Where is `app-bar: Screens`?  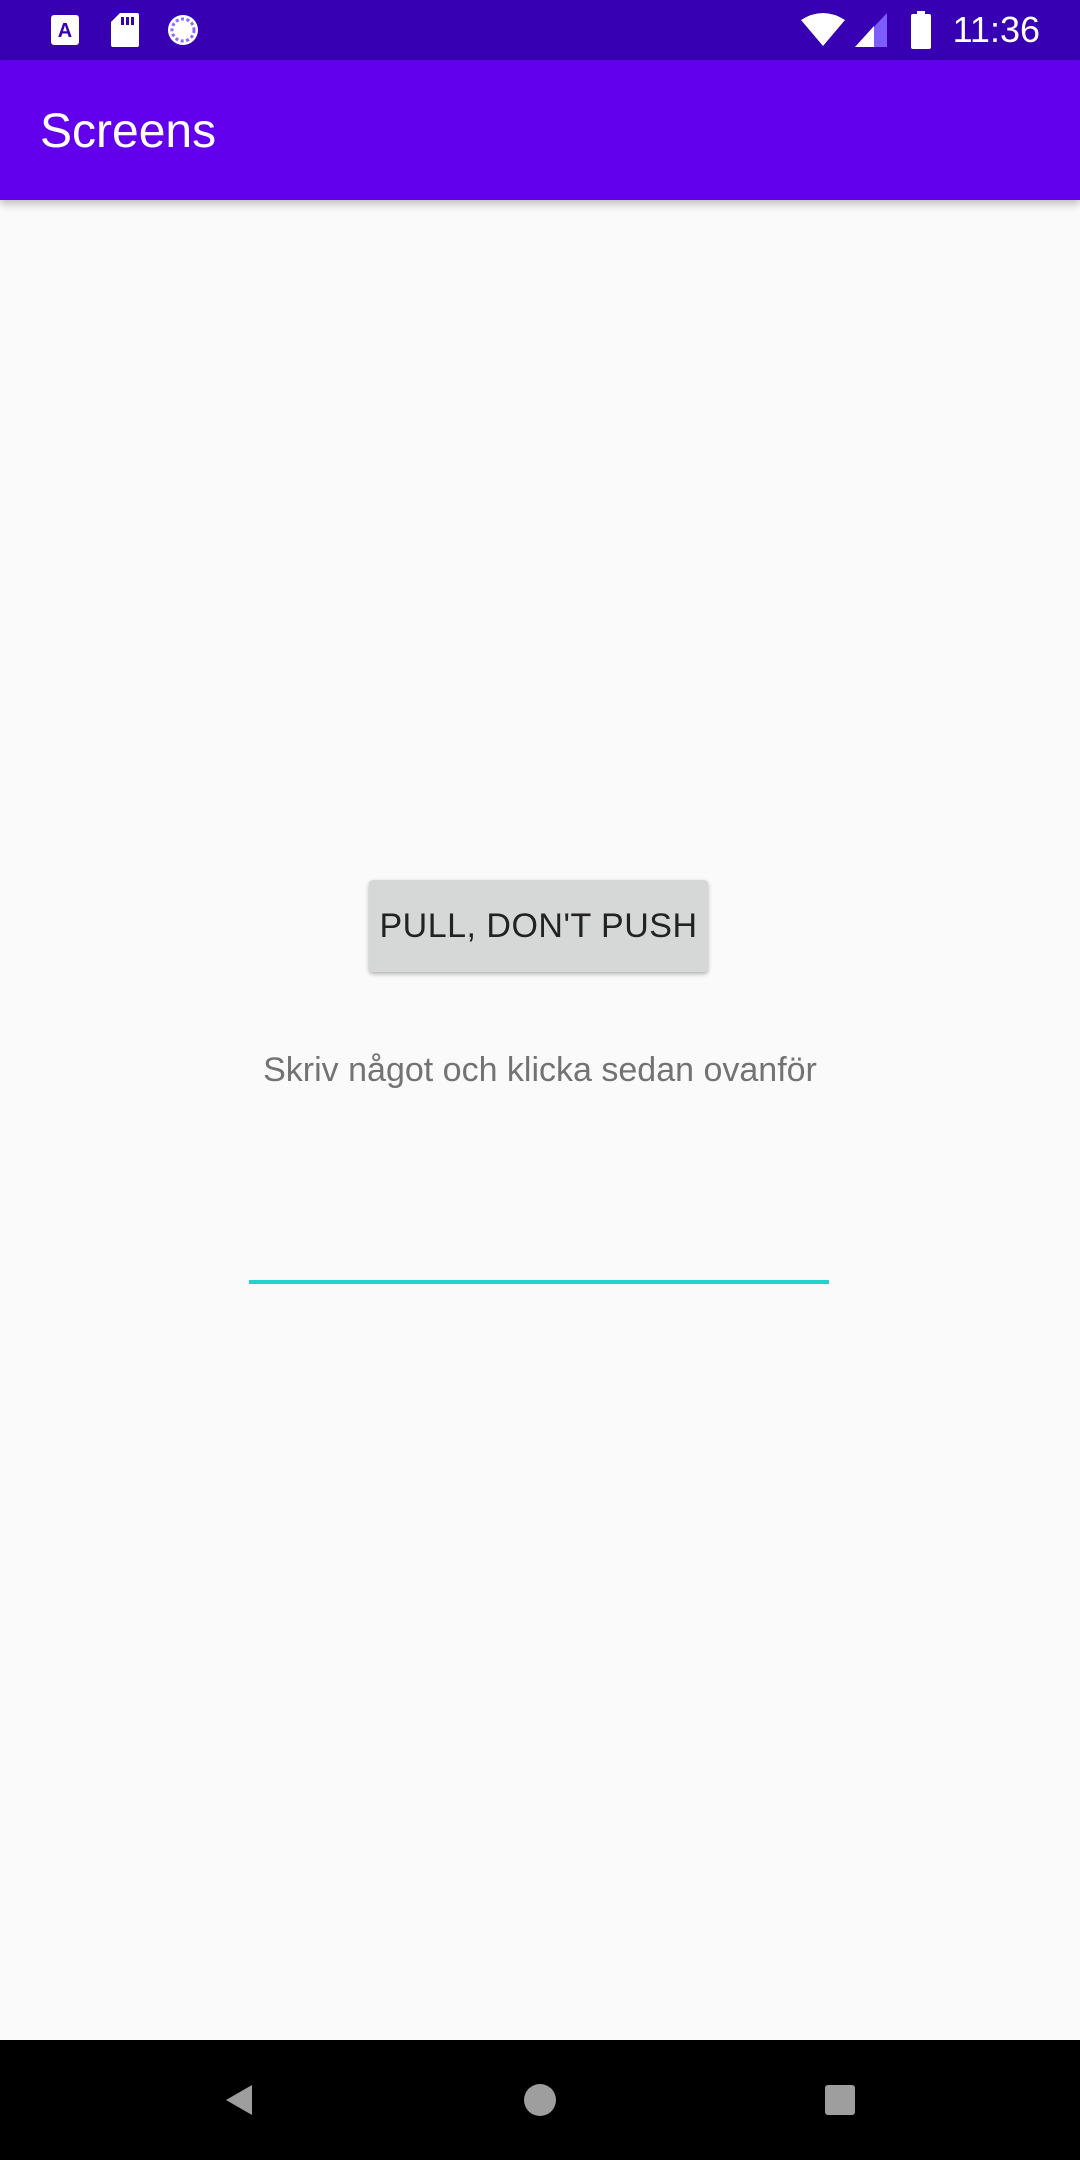 app-bar: Screens is located at coordinates (540, 130).